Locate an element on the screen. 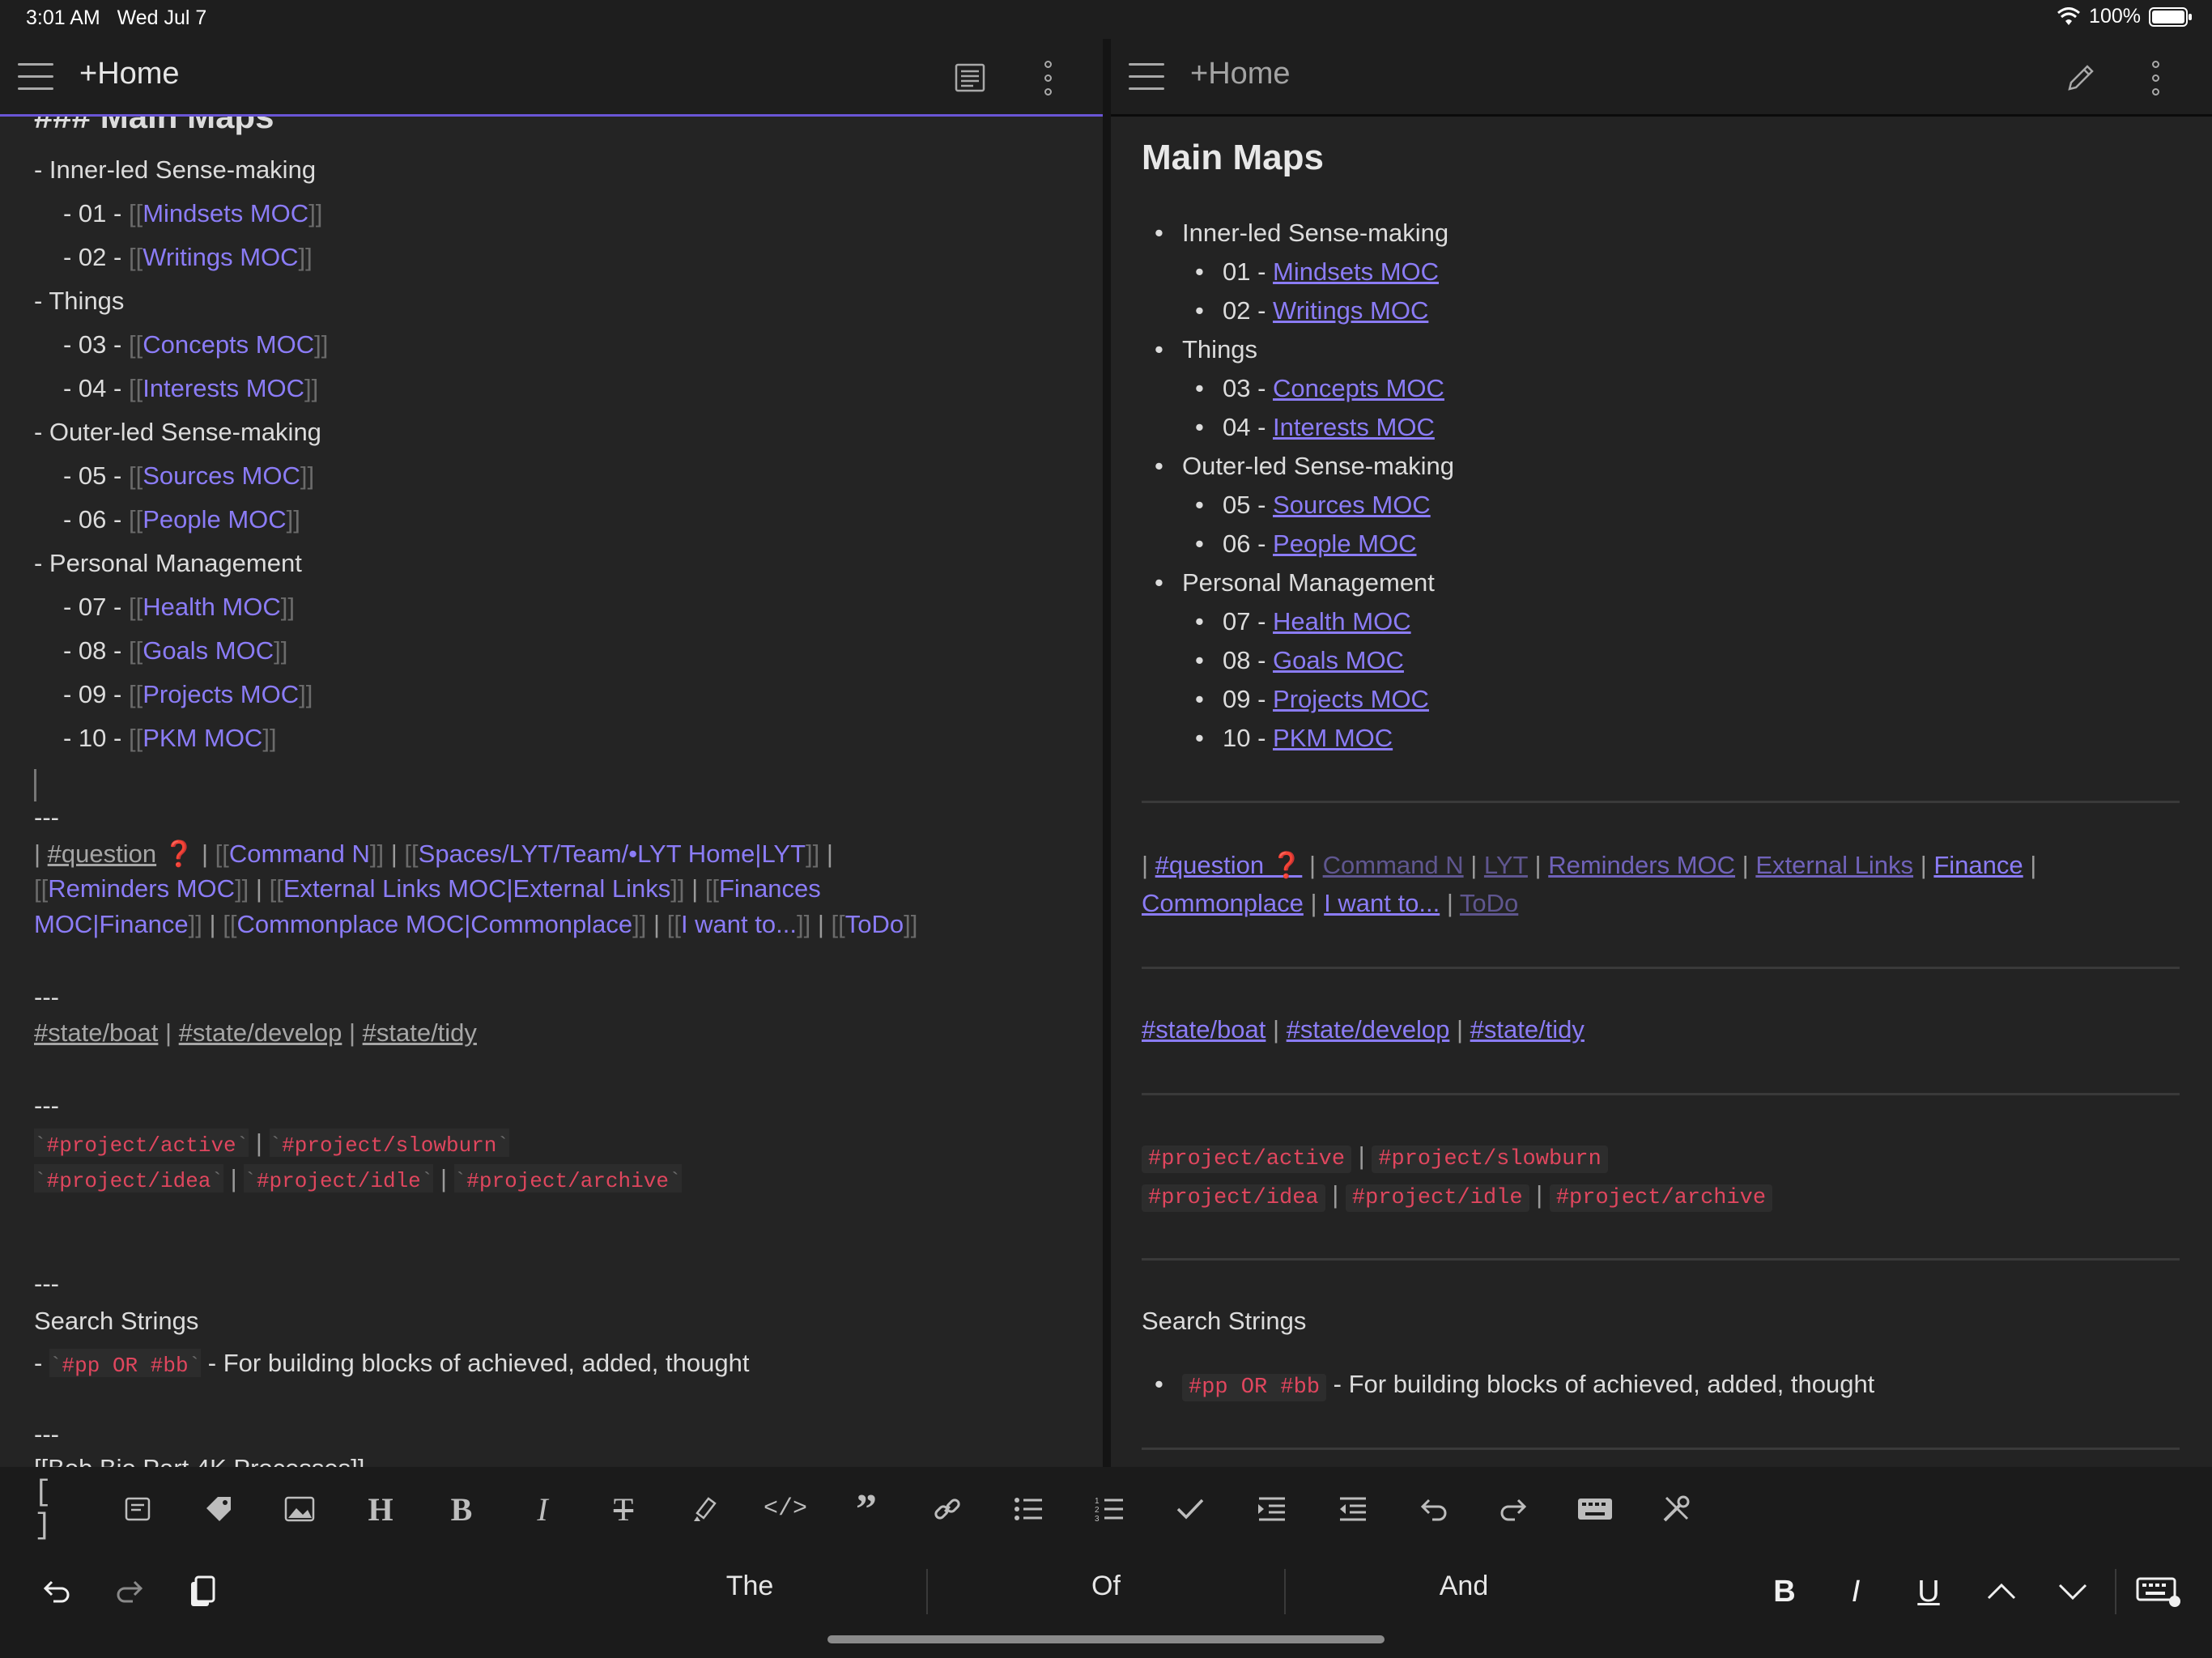  code-icon: </> is located at coordinates (786, 1509).